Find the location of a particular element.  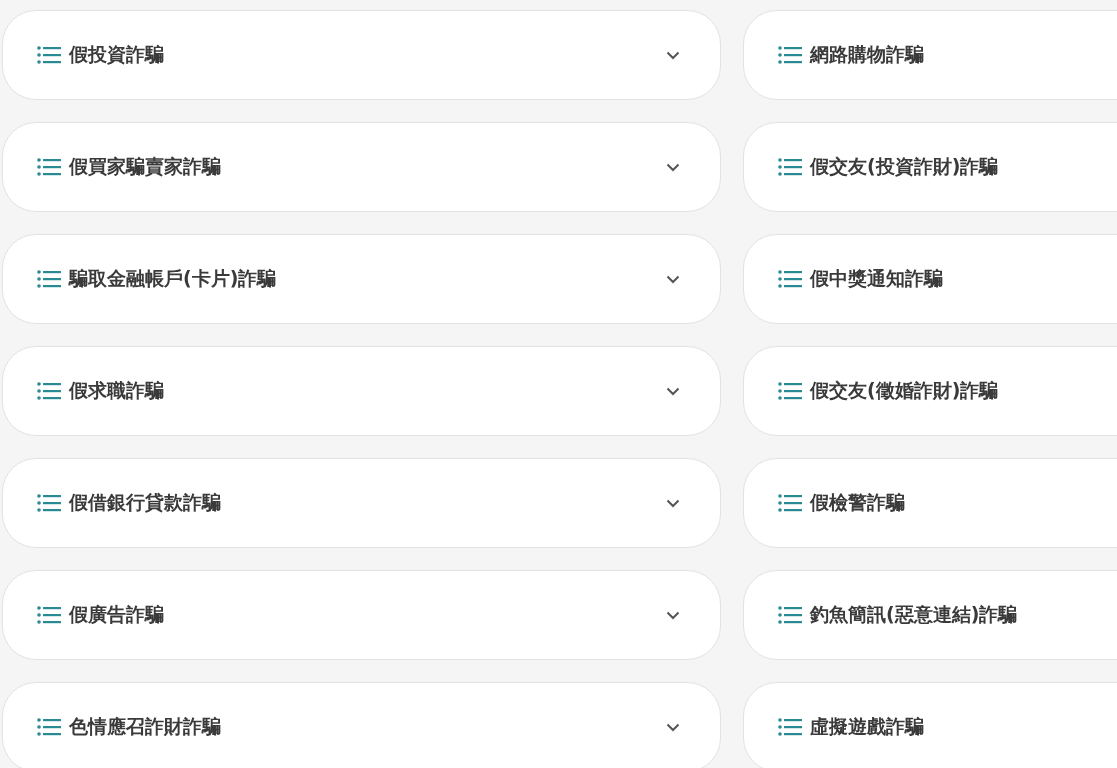

accordion-header: 騙取金融帳戶(卡片)詐騙 is located at coordinates (361, 279).